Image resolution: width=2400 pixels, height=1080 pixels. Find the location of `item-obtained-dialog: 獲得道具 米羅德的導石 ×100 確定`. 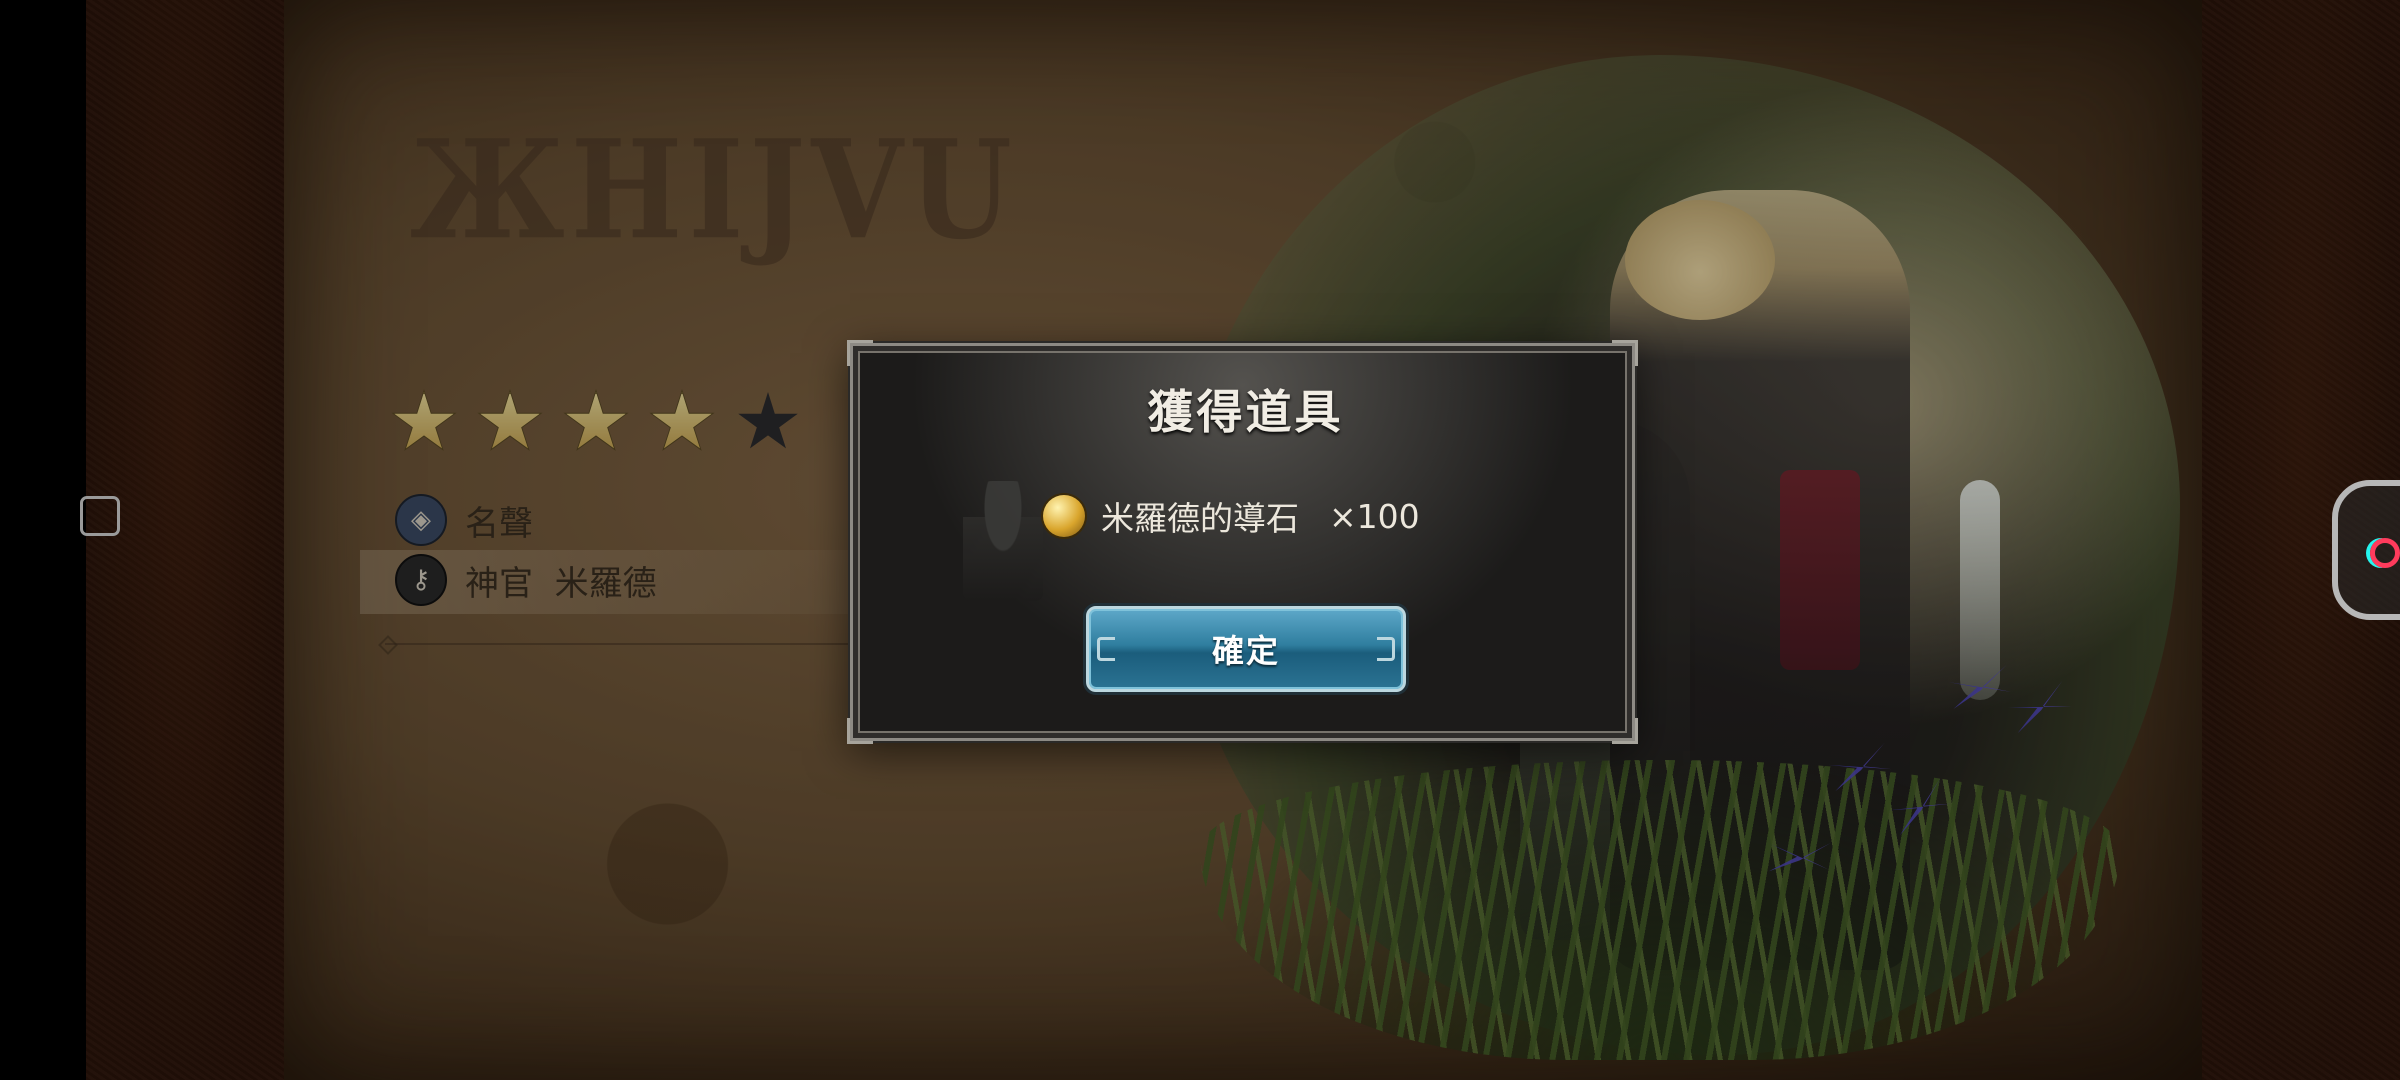

item-obtained-dialog: 獲得道具 米羅德的導石 ×100 確定 is located at coordinates (1242, 542).